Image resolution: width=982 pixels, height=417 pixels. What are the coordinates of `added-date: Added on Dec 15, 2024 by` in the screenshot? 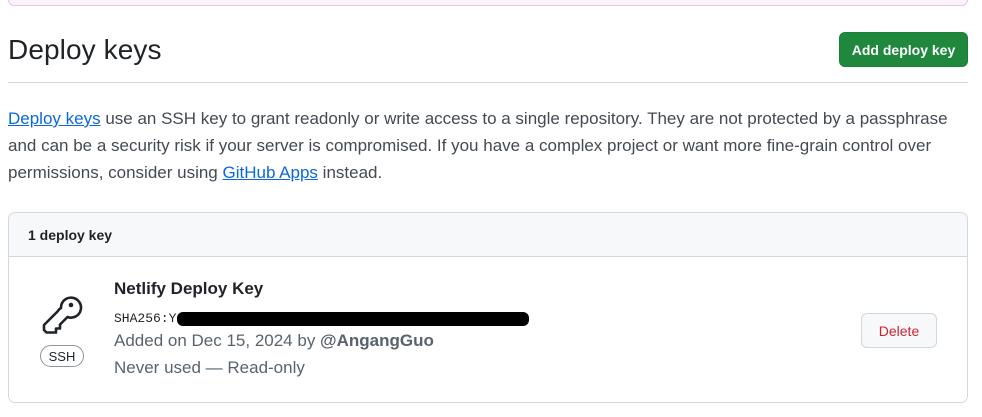 It's located at (217, 340).